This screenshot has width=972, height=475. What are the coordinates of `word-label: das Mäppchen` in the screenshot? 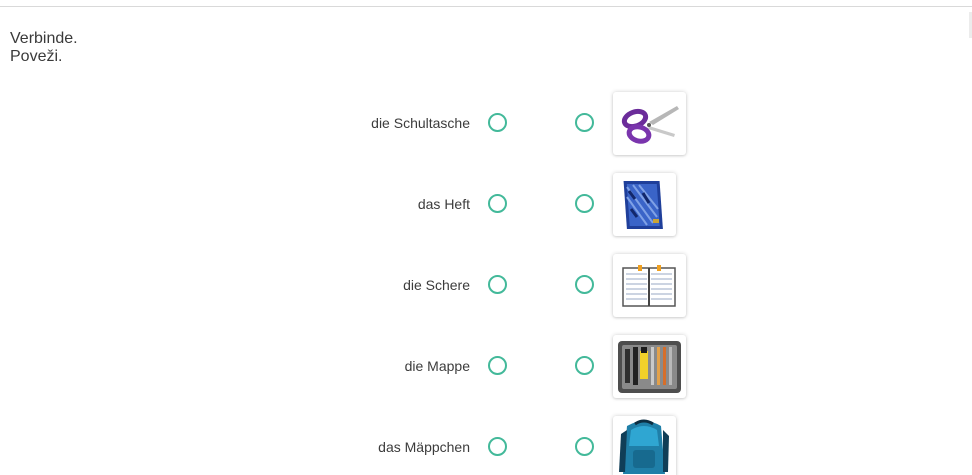 It's located at (424, 447).